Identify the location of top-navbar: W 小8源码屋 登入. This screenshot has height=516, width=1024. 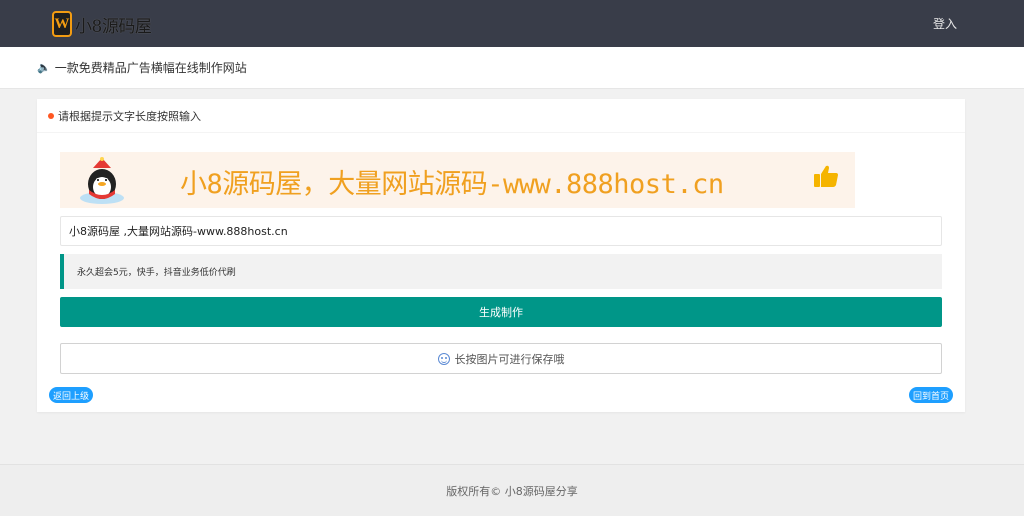
(512, 23).